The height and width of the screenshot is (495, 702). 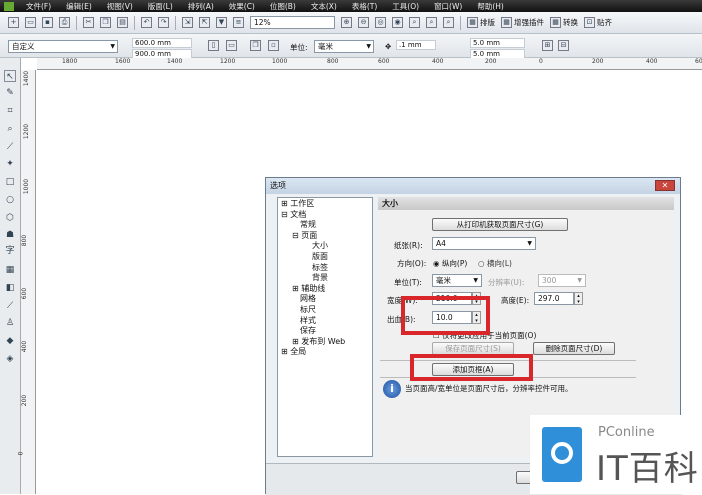 What do you see at coordinates (324, 6) in the screenshot?
I see `menu-text: 文本(X)` at bounding box center [324, 6].